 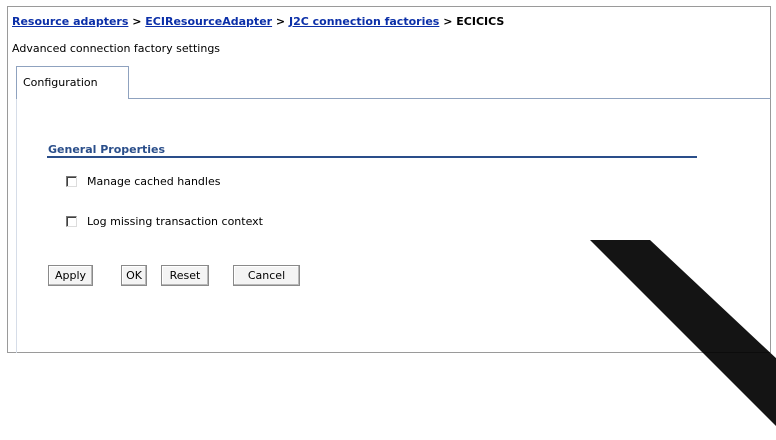 What do you see at coordinates (208, 21) in the screenshot?
I see `breadcrumb-link-eci-resource-adapter: ECIResourceAdapter` at bounding box center [208, 21].